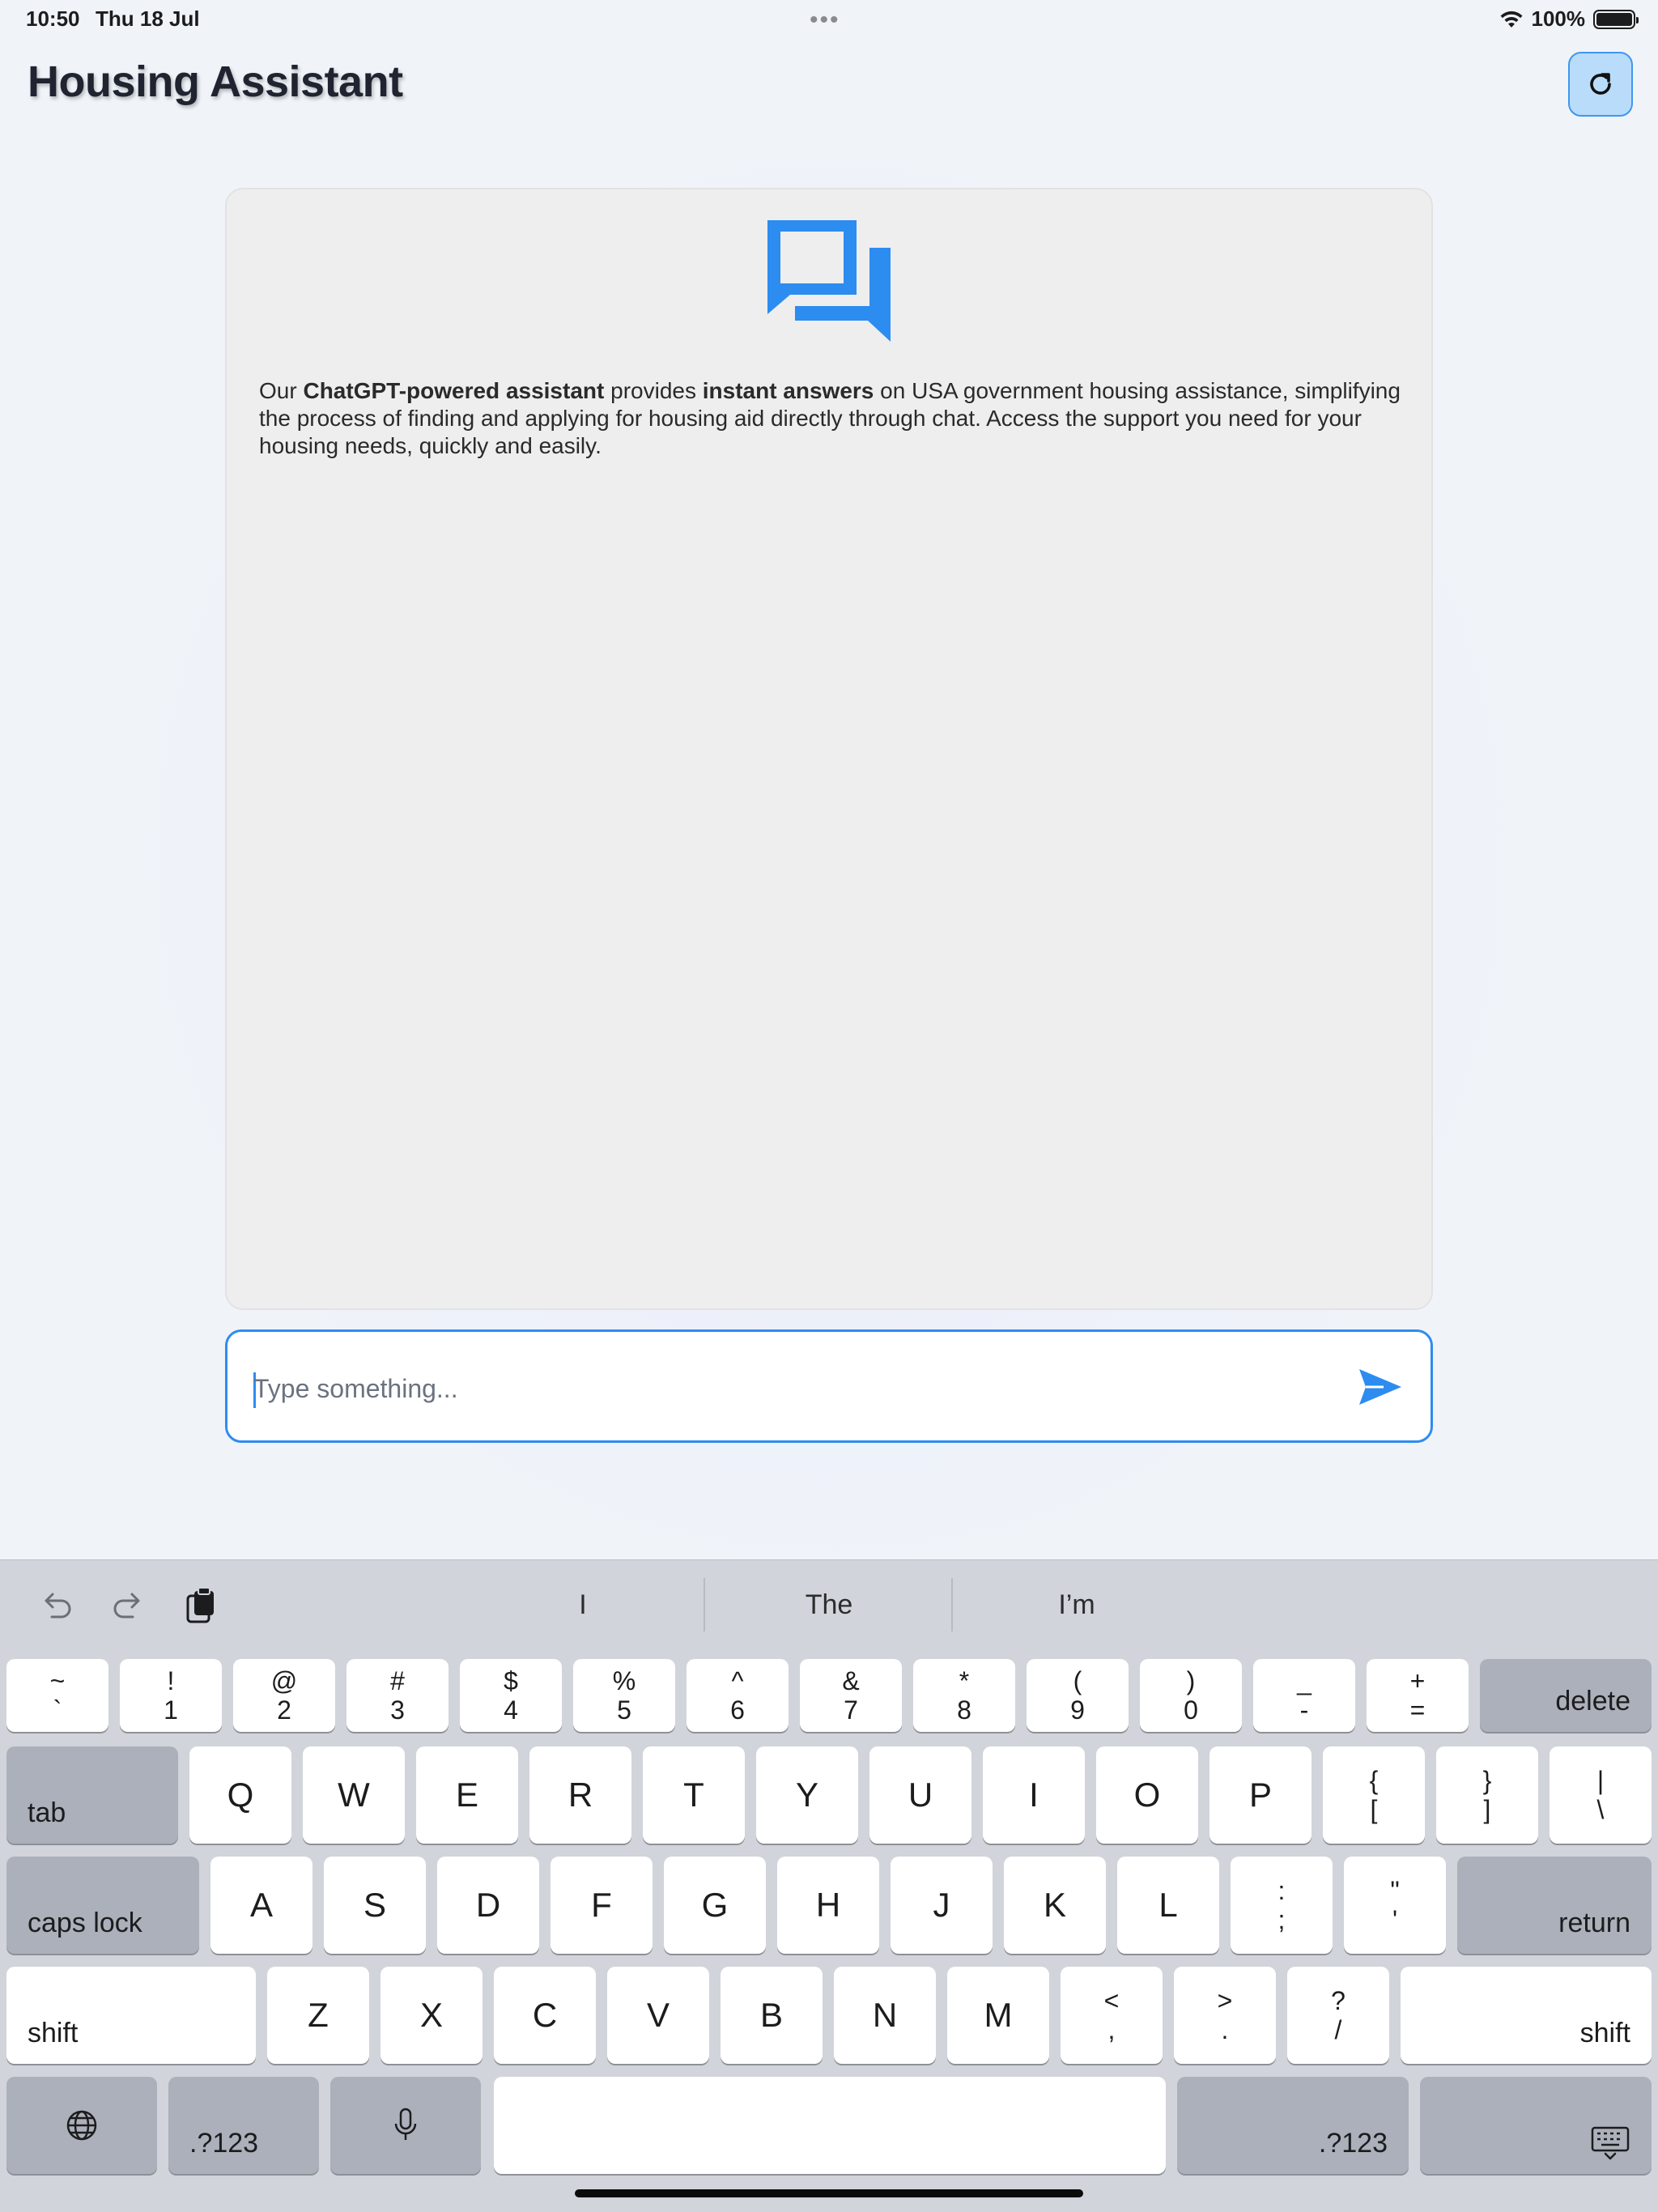 This screenshot has width=1658, height=2212. Describe the element at coordinates (171, 1695) in the screenshot. I see `key-1: ! 1` at that location.